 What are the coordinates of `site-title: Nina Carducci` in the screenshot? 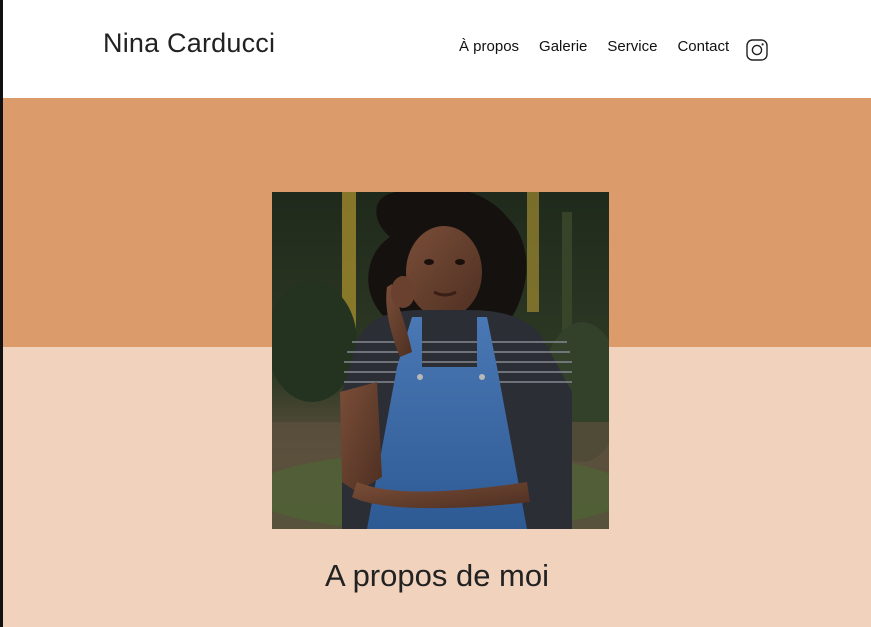 It's located at (189, 43).